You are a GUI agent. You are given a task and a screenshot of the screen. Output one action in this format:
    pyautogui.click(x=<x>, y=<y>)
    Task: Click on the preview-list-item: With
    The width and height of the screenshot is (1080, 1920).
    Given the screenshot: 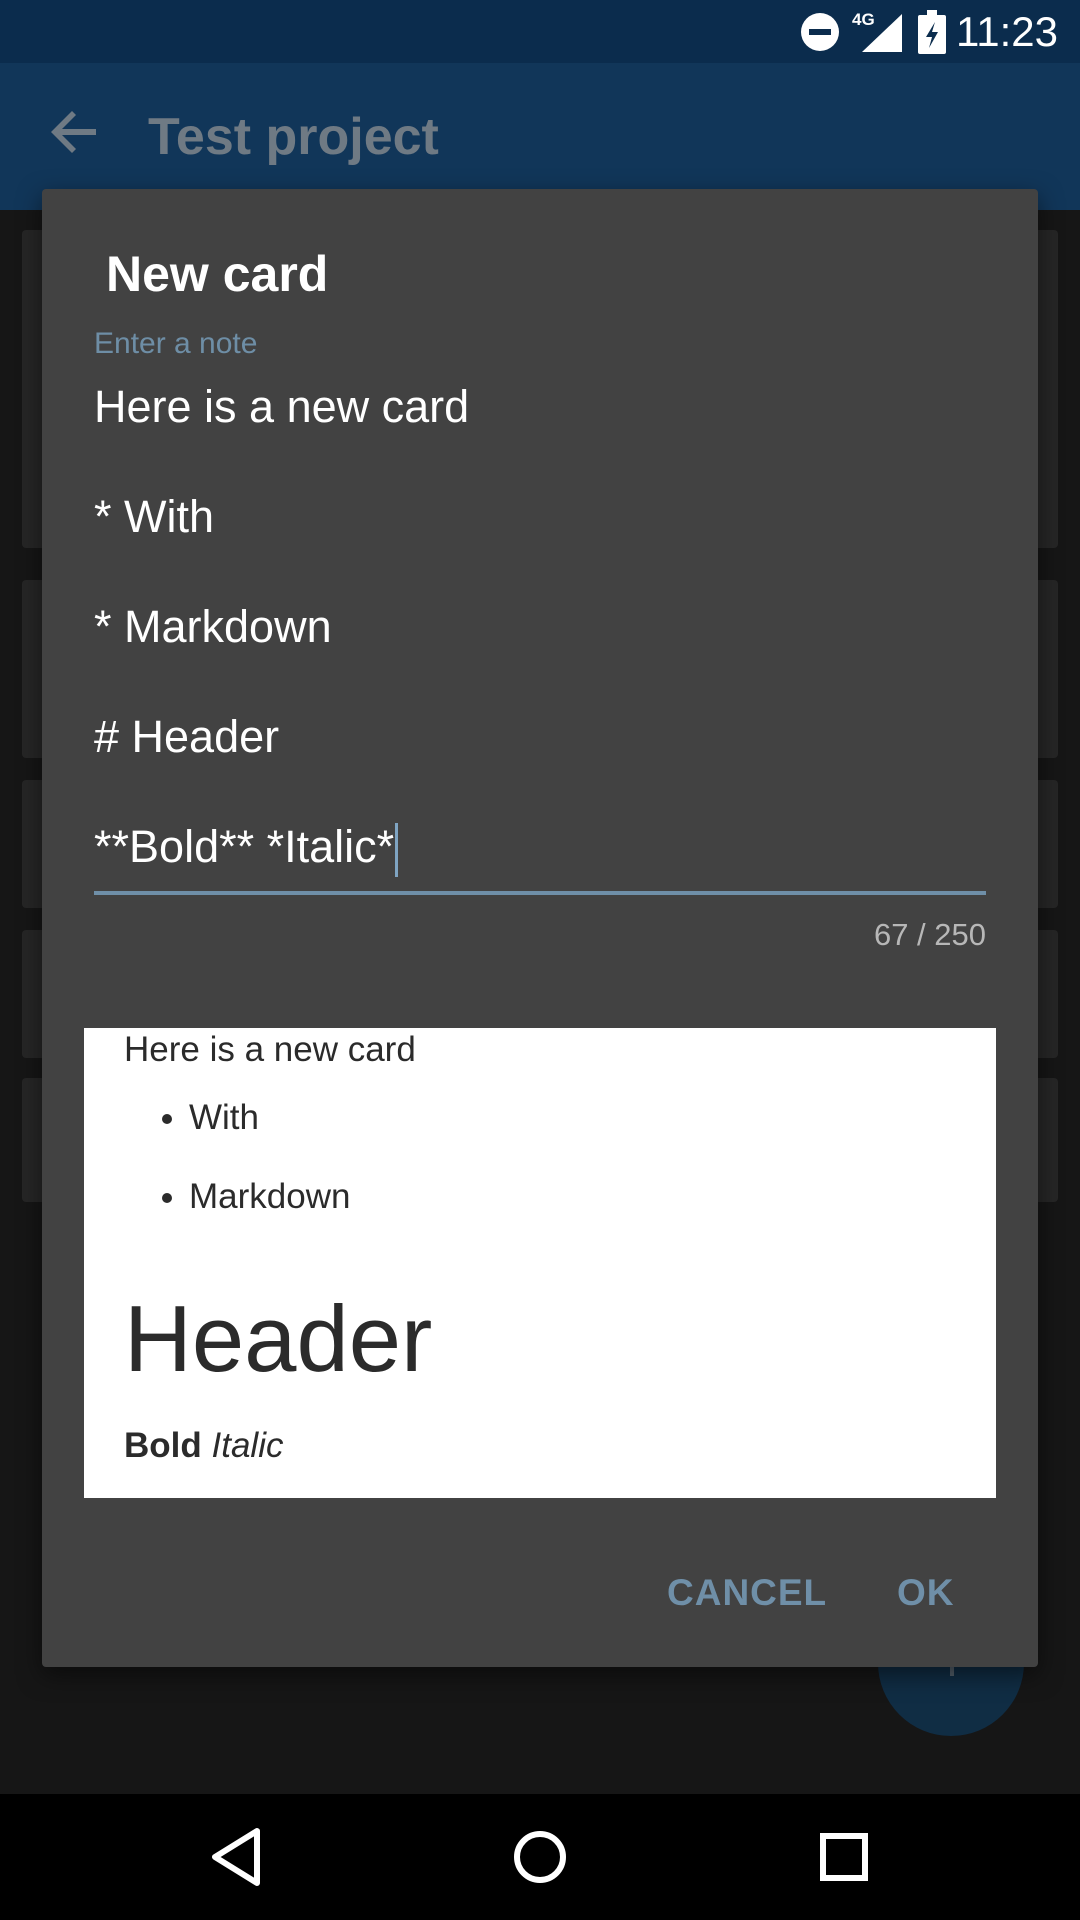 What is the action you would take?
    pyautogui.click(x=539, y=1135)
    